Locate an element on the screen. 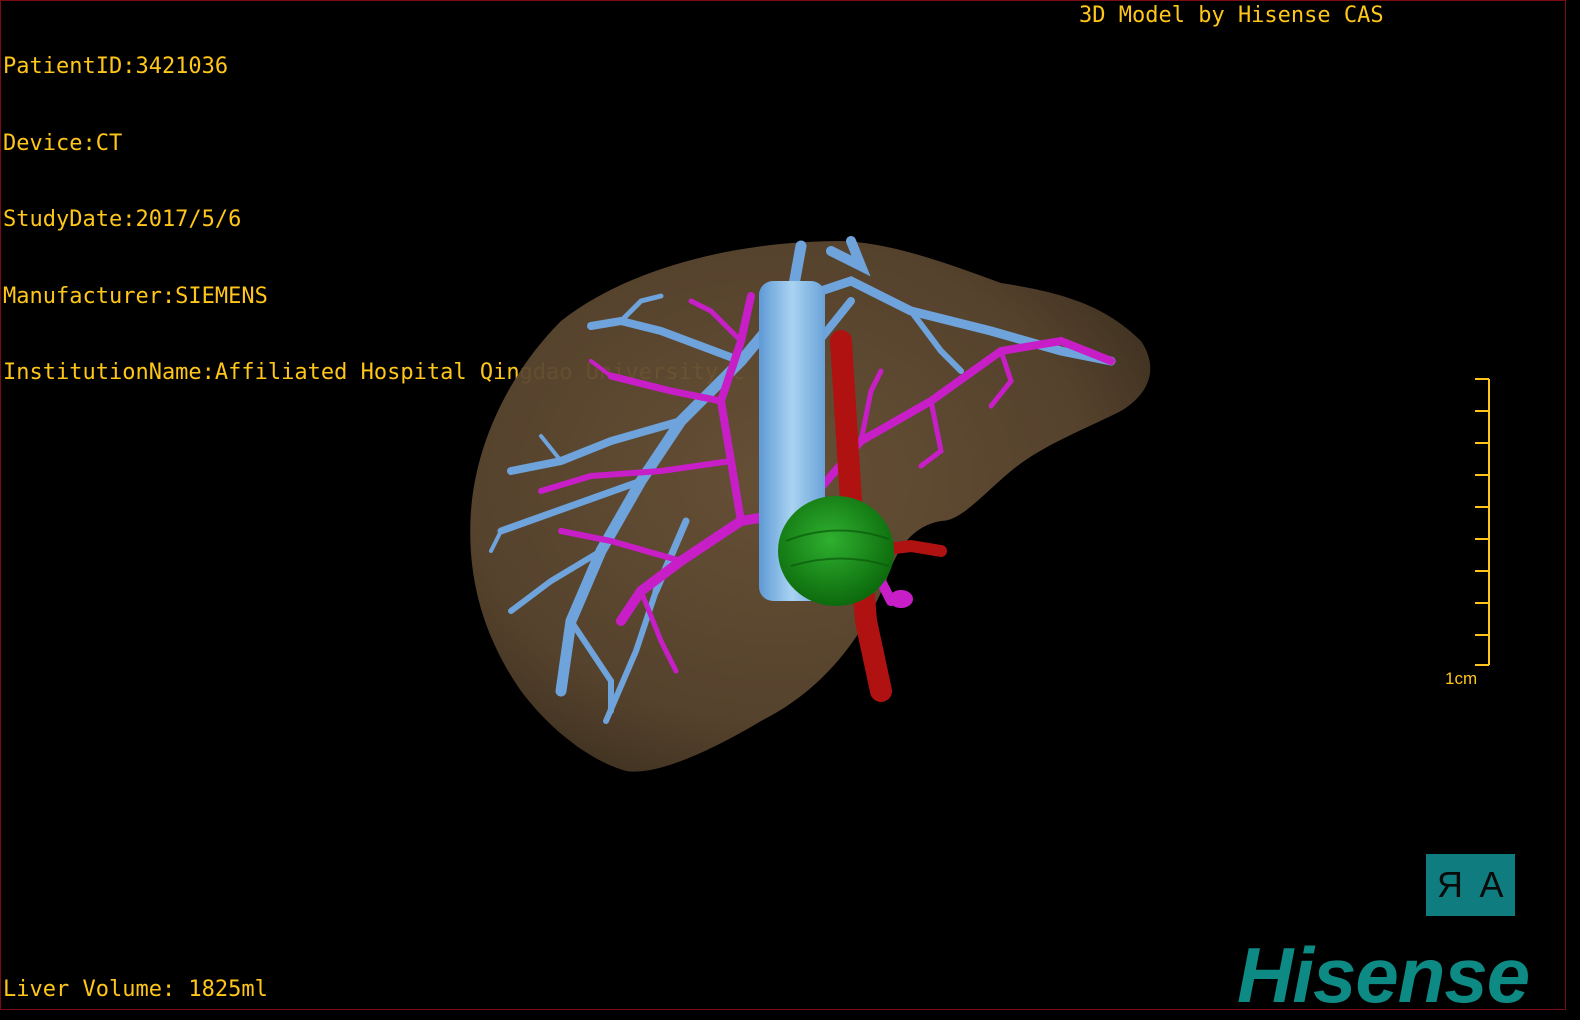  hisense-logo: Hisense is located at coordinates (1383, 970).